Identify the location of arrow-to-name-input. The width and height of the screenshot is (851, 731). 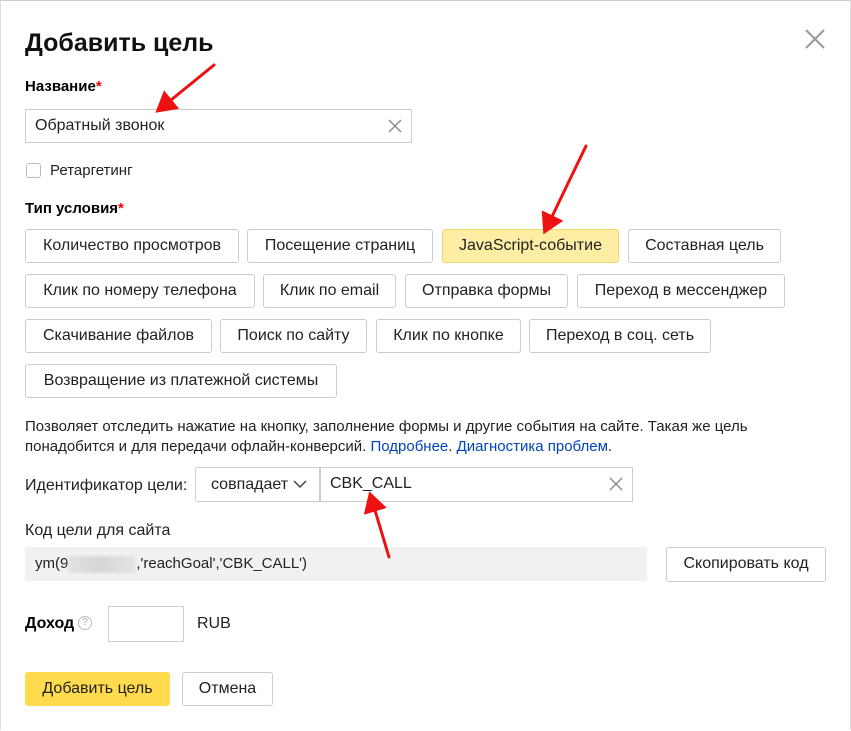
(185, 88).